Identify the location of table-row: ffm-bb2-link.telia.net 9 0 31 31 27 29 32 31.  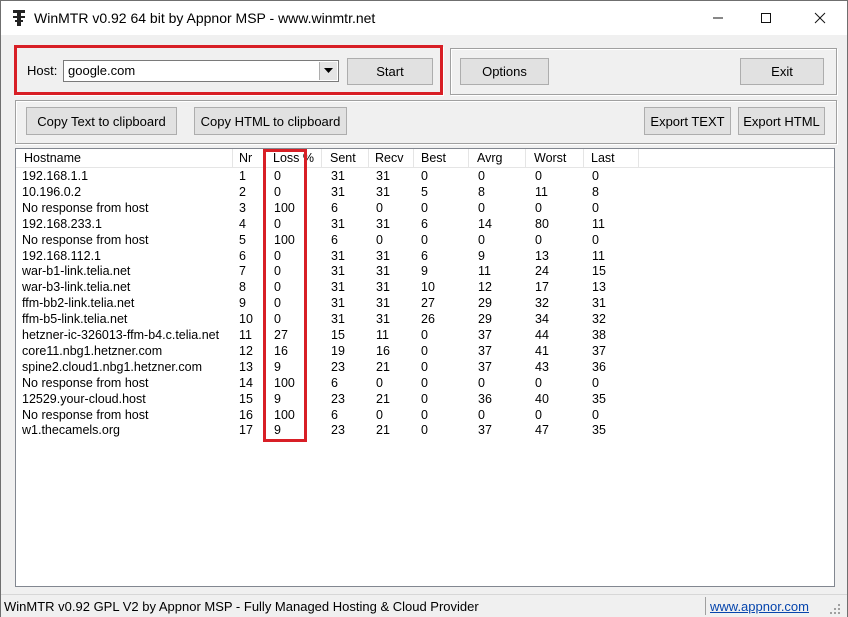
(425, 303).